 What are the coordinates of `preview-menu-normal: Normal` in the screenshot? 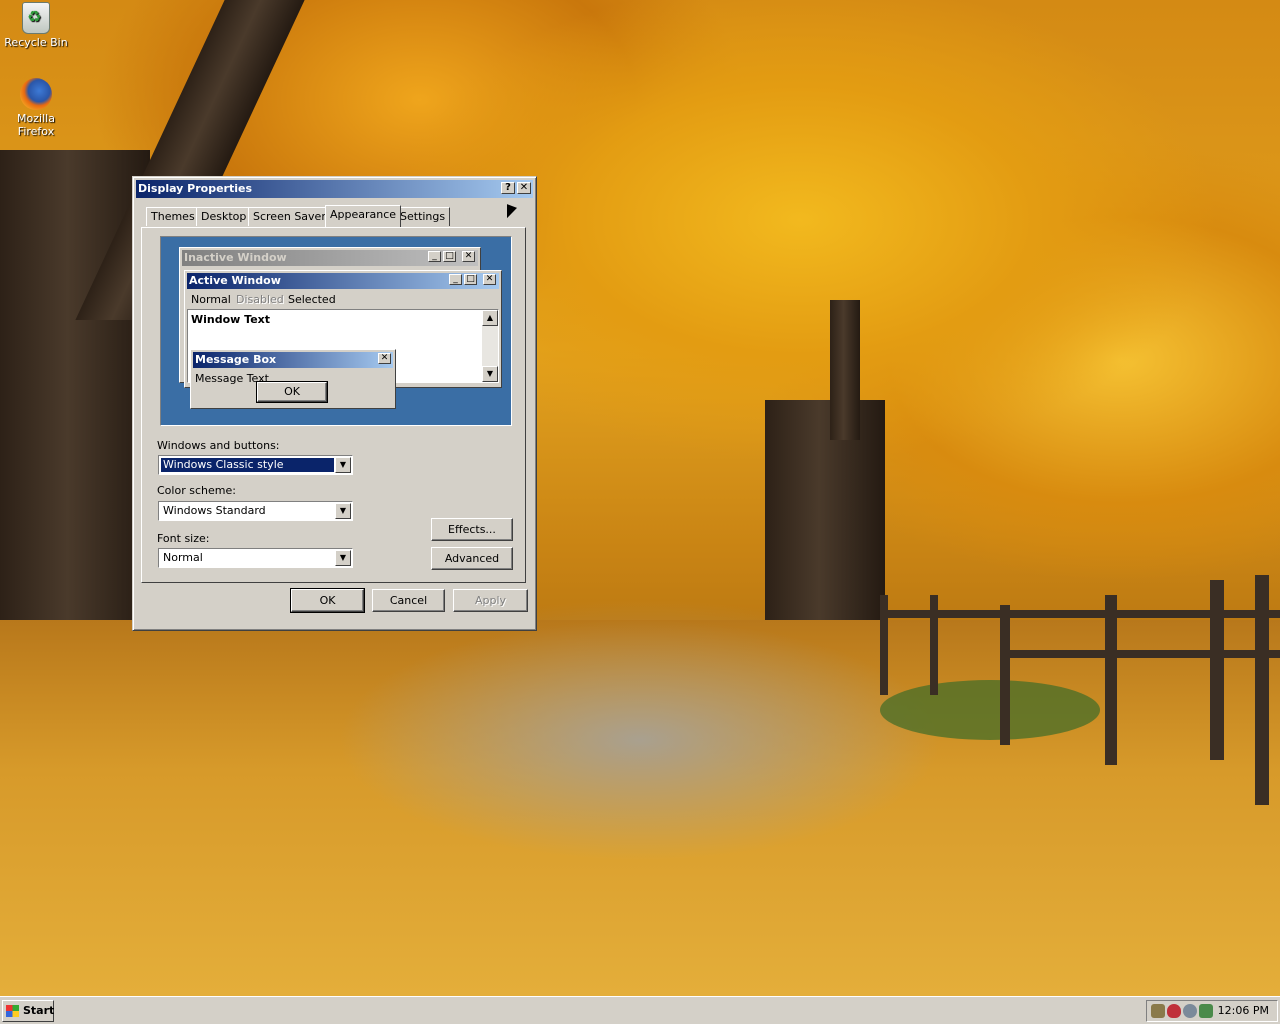 It's located at (211, 299).